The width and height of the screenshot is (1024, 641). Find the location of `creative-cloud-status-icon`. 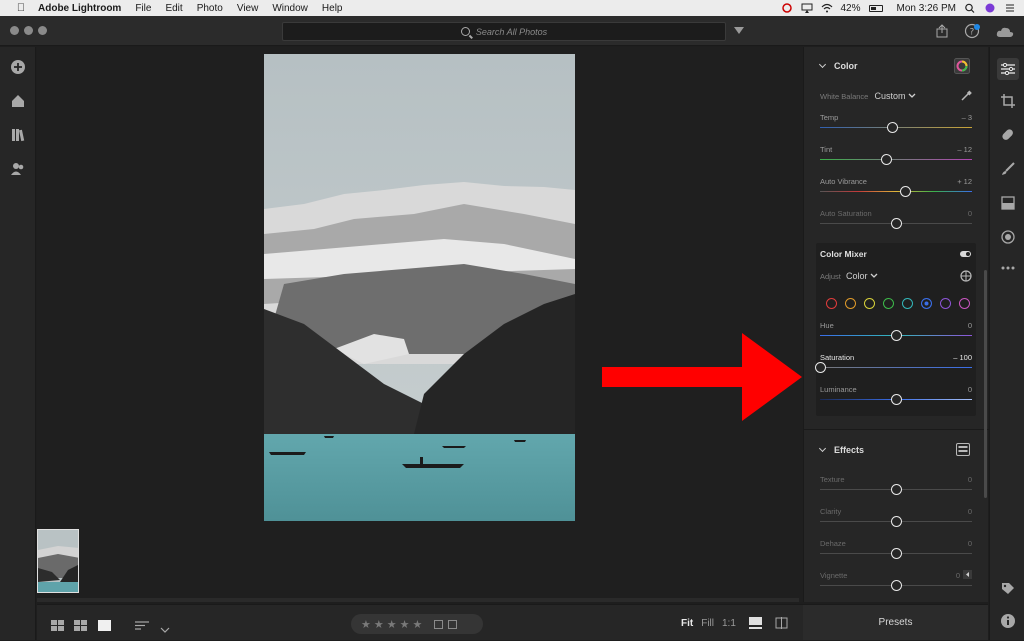

creative-cloud-status-icon is located at coordinates (787, 8).